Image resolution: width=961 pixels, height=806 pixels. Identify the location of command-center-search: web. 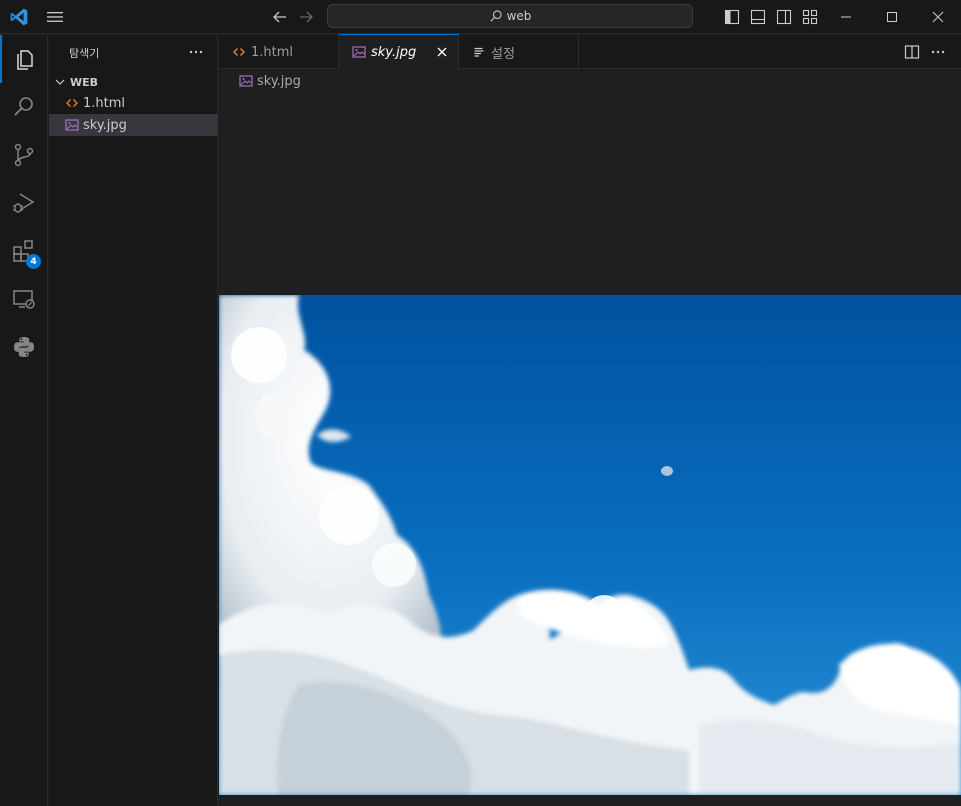
(510, 16).